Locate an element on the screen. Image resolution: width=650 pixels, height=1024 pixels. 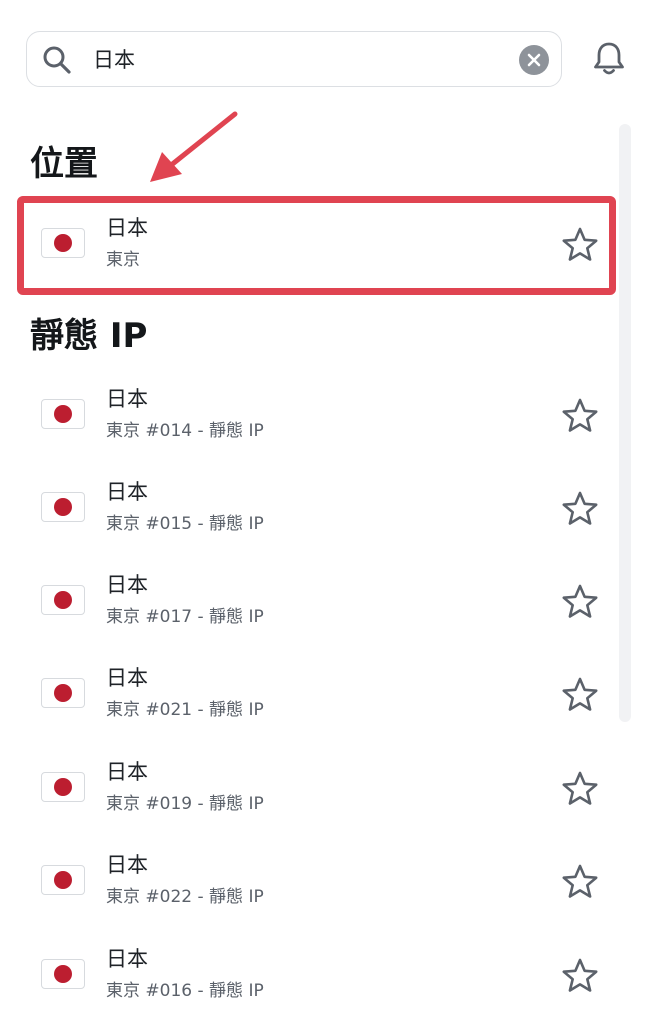
search-bar is located at coordinates (294, 59).